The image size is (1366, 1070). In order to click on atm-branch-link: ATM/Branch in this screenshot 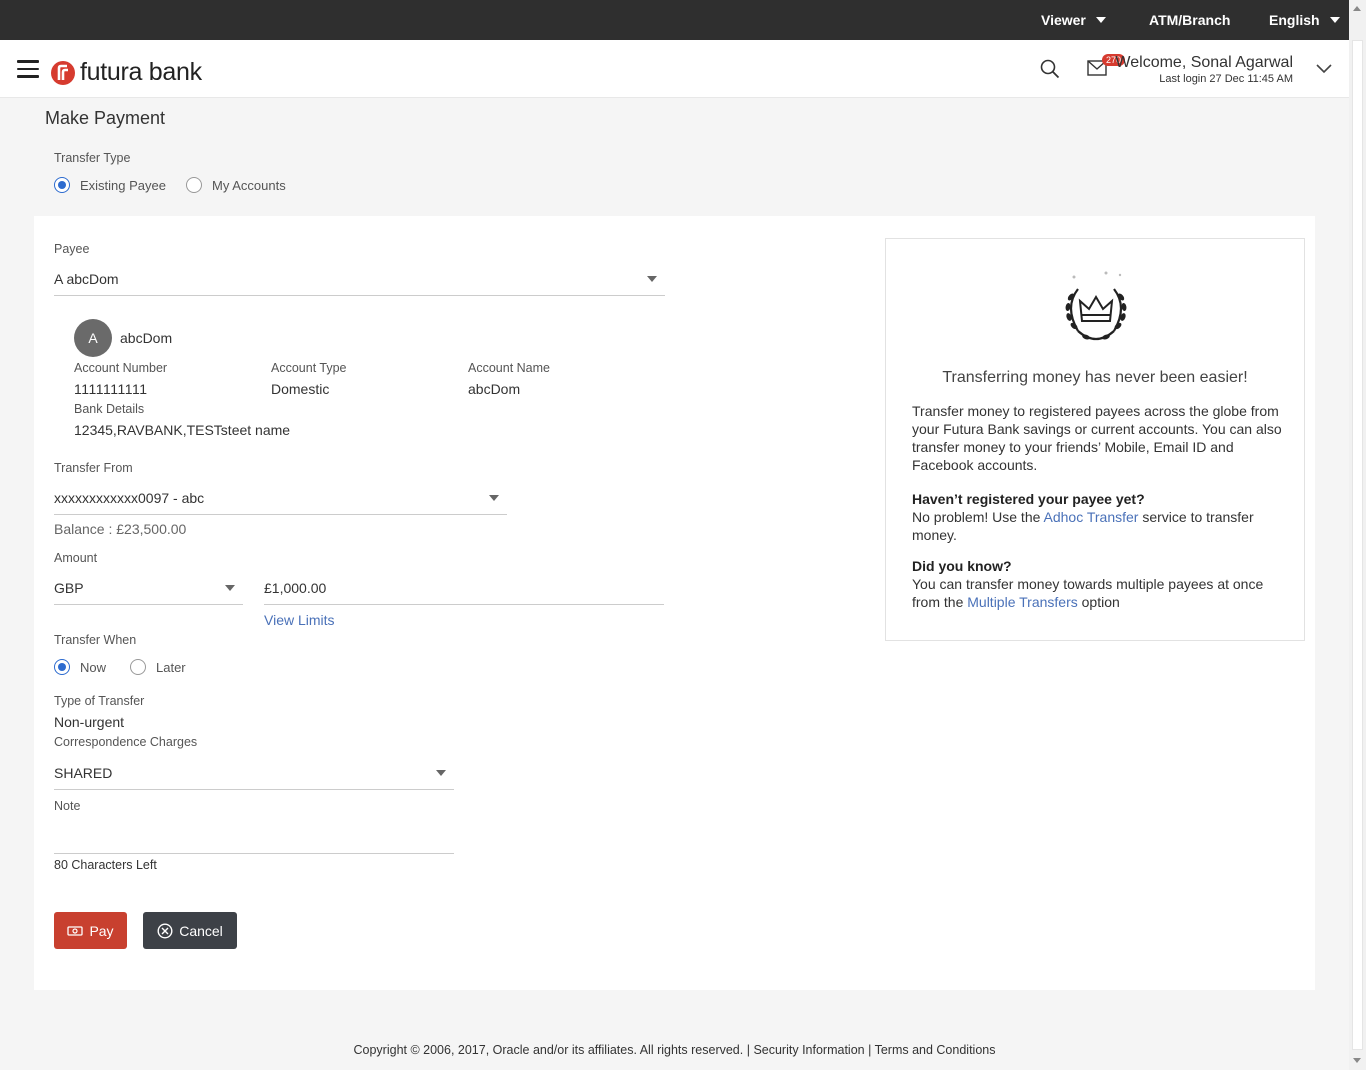, I will do `click(1189, 20)`.